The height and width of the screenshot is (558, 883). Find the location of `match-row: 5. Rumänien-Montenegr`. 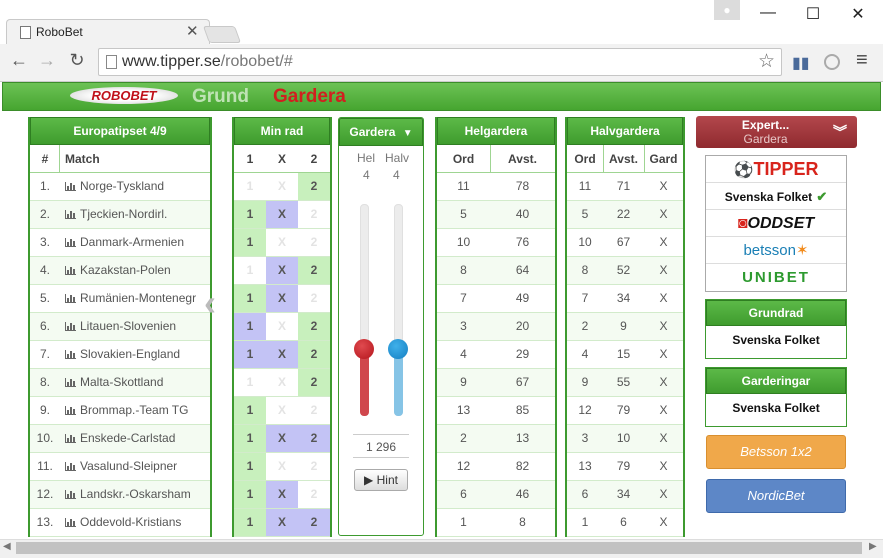

match-row: 5. Rumänien-Montenegr is located at coordinates (120, 299).